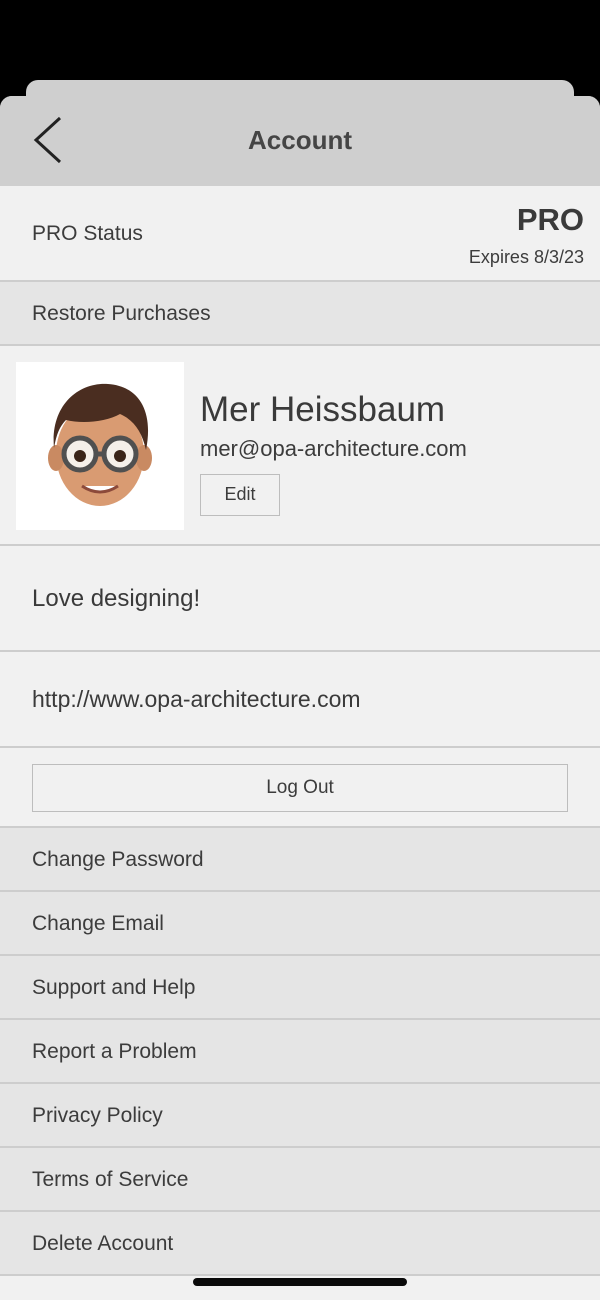  I want to click on website-row: http://www.opa-architecture.com, so click(300, 700).